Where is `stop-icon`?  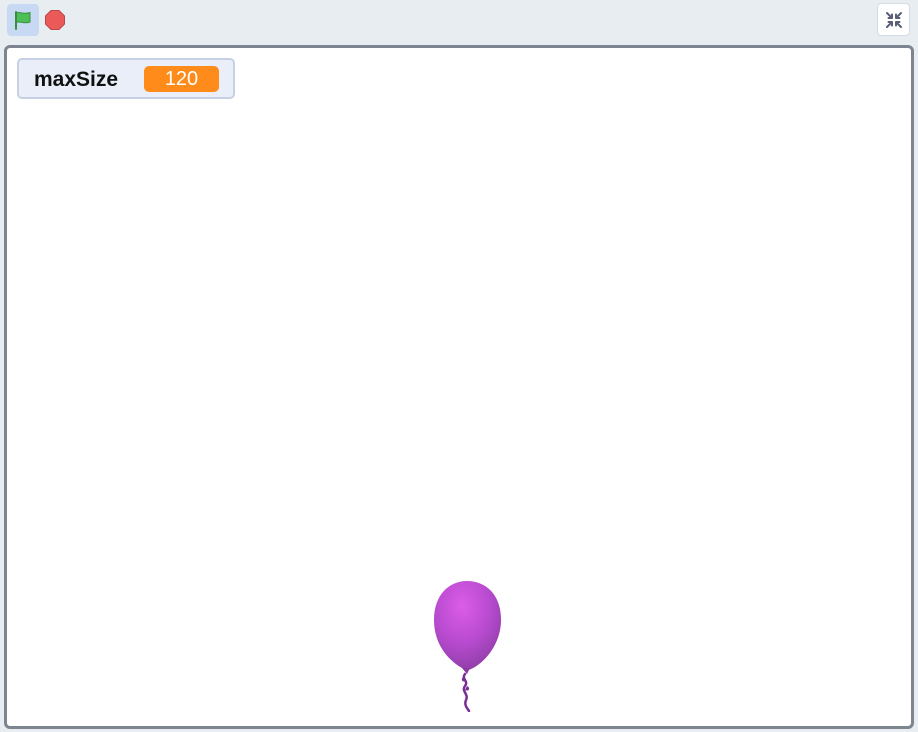
stop-icon is located at coordinates (55, 20).